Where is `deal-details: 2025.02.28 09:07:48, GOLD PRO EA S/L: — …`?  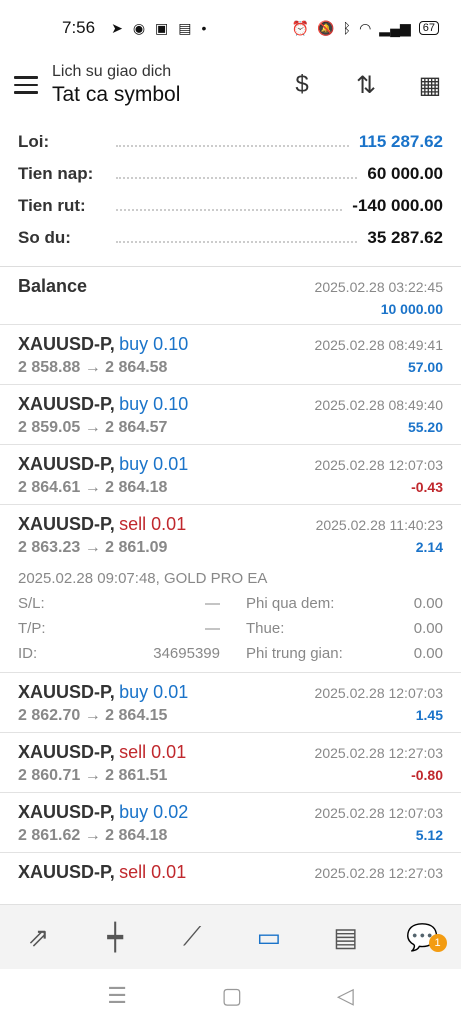
deal-details: 2025.02.28 09:07:48, GOLD PRO EA S/L: — … is located at coordinates (230, 618).